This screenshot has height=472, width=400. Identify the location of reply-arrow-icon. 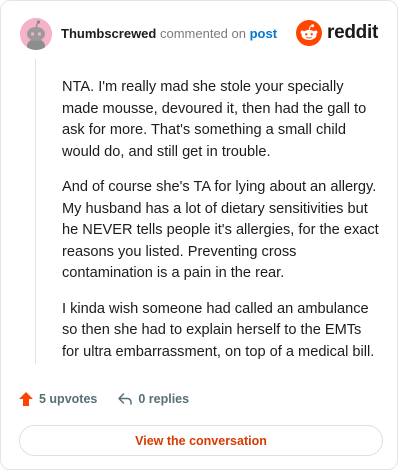
(125, 399).